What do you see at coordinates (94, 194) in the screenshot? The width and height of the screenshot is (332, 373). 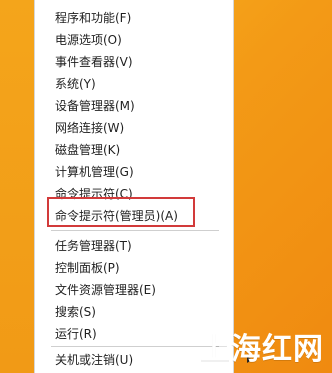 I see `menu-item-command-prompt: 命令提示符(C)` at bounding box center [94, 194].